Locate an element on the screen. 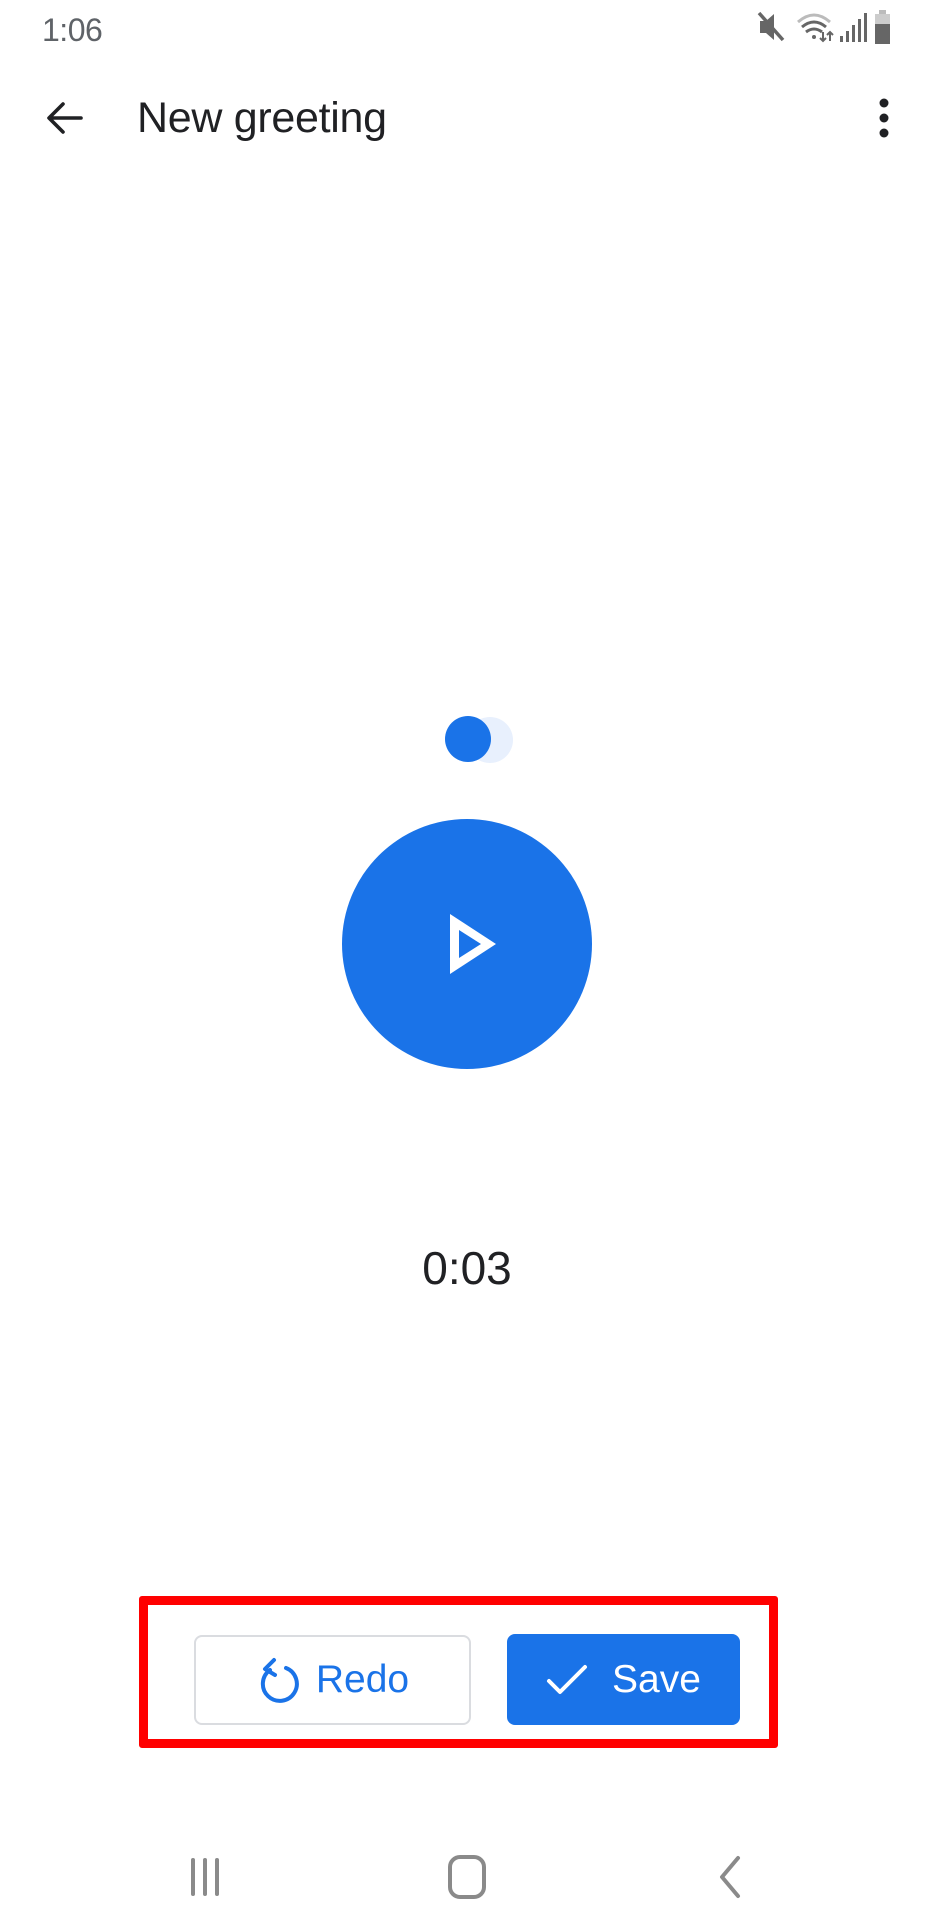 The height and width of the screenshot is (1920, 934). recents-icon is located at coordinates (205, 1877).